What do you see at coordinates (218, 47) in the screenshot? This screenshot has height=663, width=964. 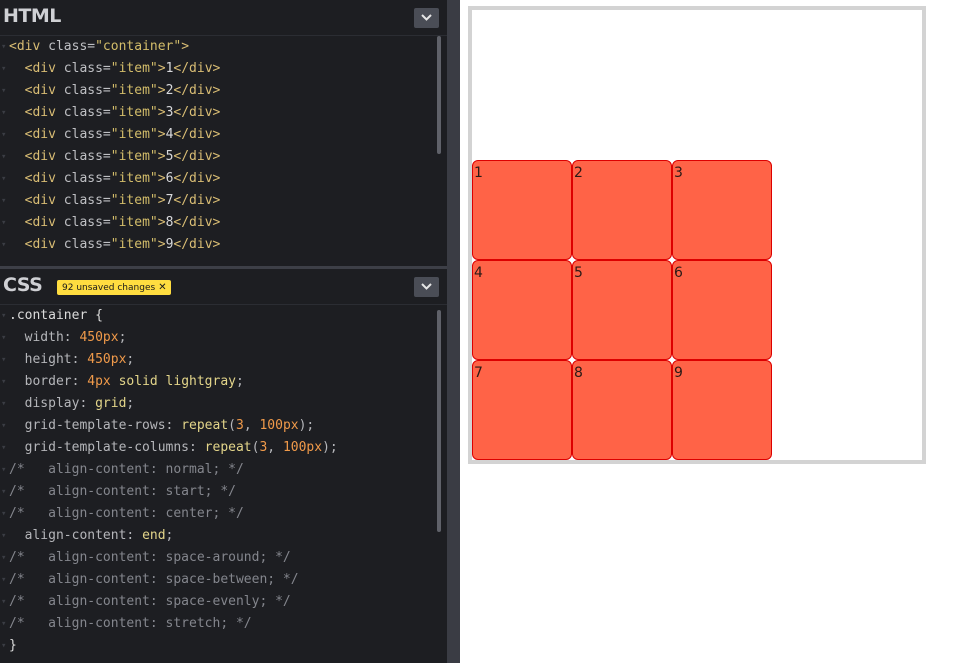 I see `html-code-line: ▾ <div class="container">` at bounding box center [218, 47].